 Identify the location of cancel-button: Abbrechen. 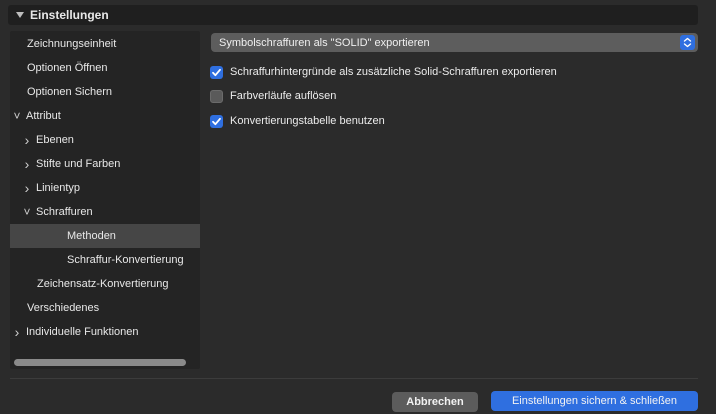
(435, 402).